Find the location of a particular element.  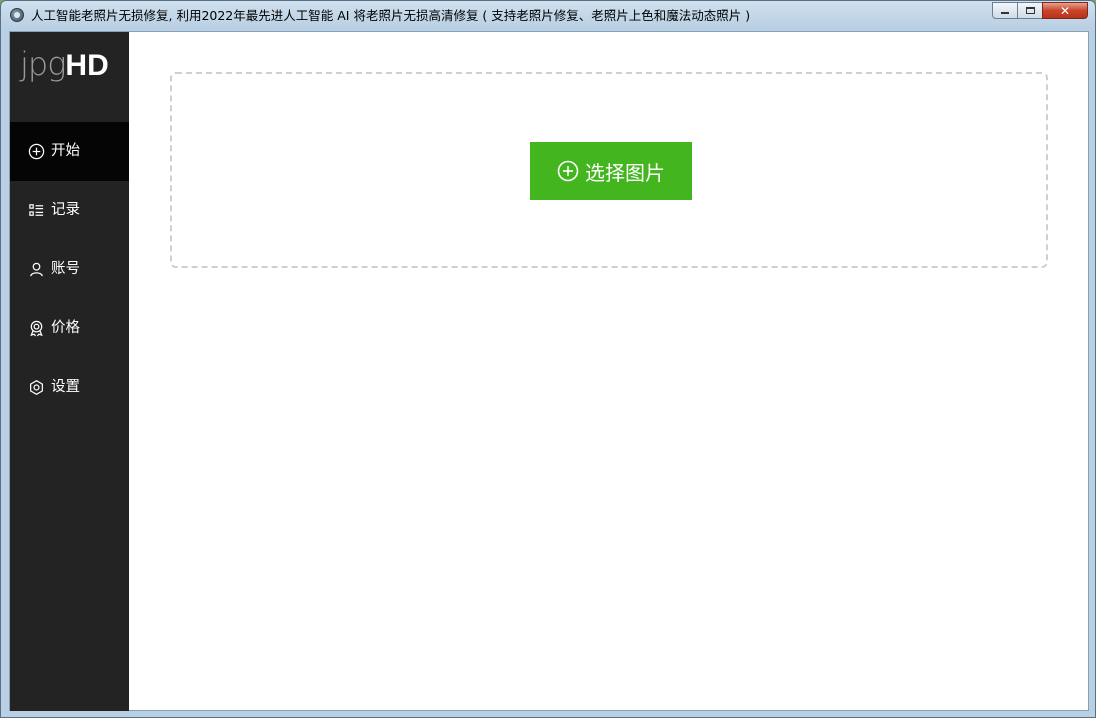

minimize-button is located at coordinates (1005, 10).